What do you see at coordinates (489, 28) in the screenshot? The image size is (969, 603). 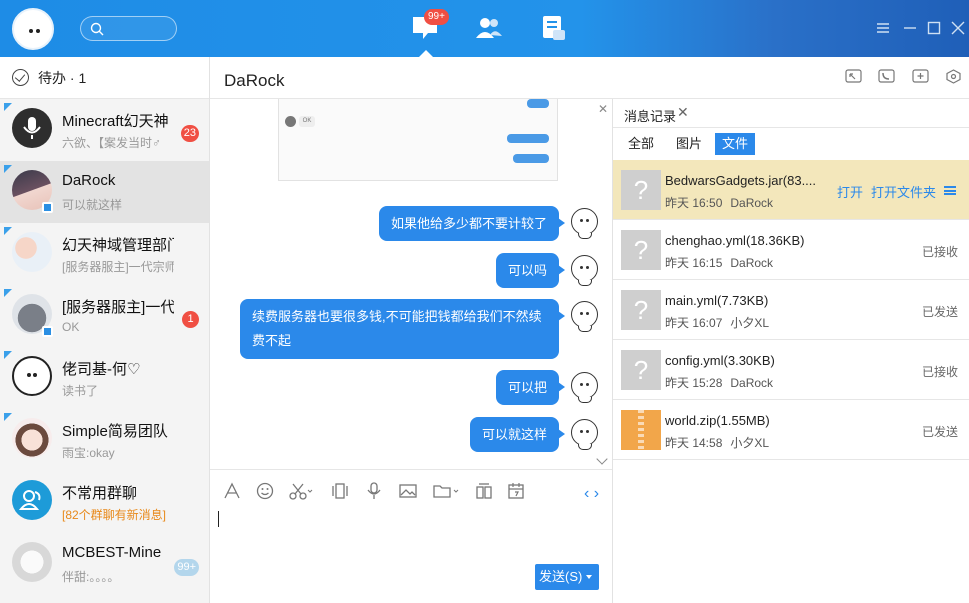 I see `contacts-icon` at bounding box center [489, 28].